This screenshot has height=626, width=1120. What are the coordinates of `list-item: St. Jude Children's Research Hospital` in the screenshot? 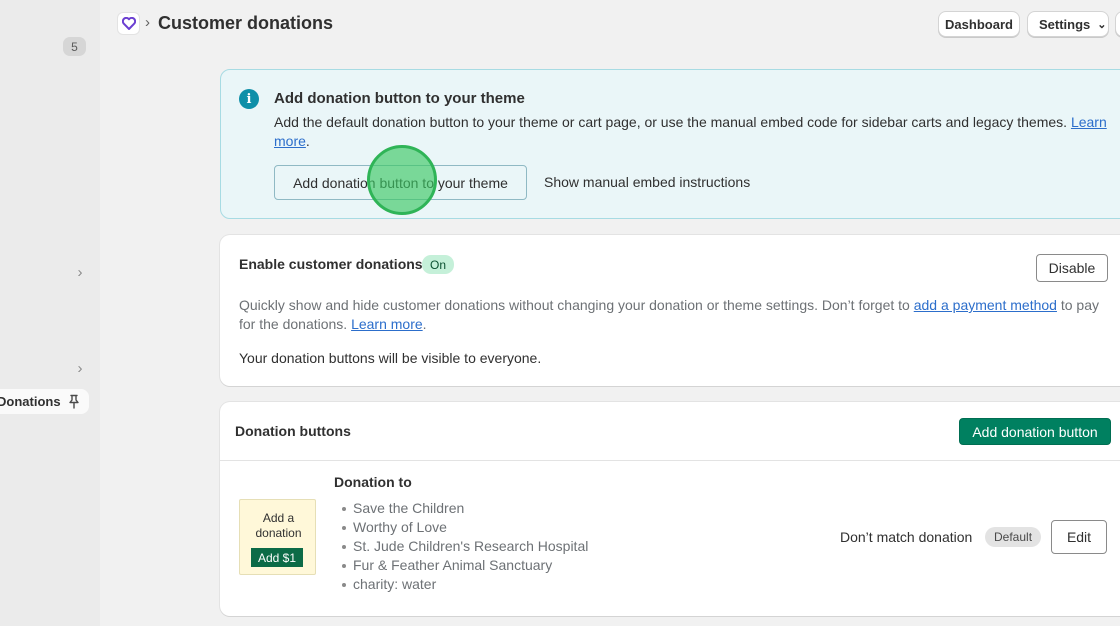 It's located at (464, 546).